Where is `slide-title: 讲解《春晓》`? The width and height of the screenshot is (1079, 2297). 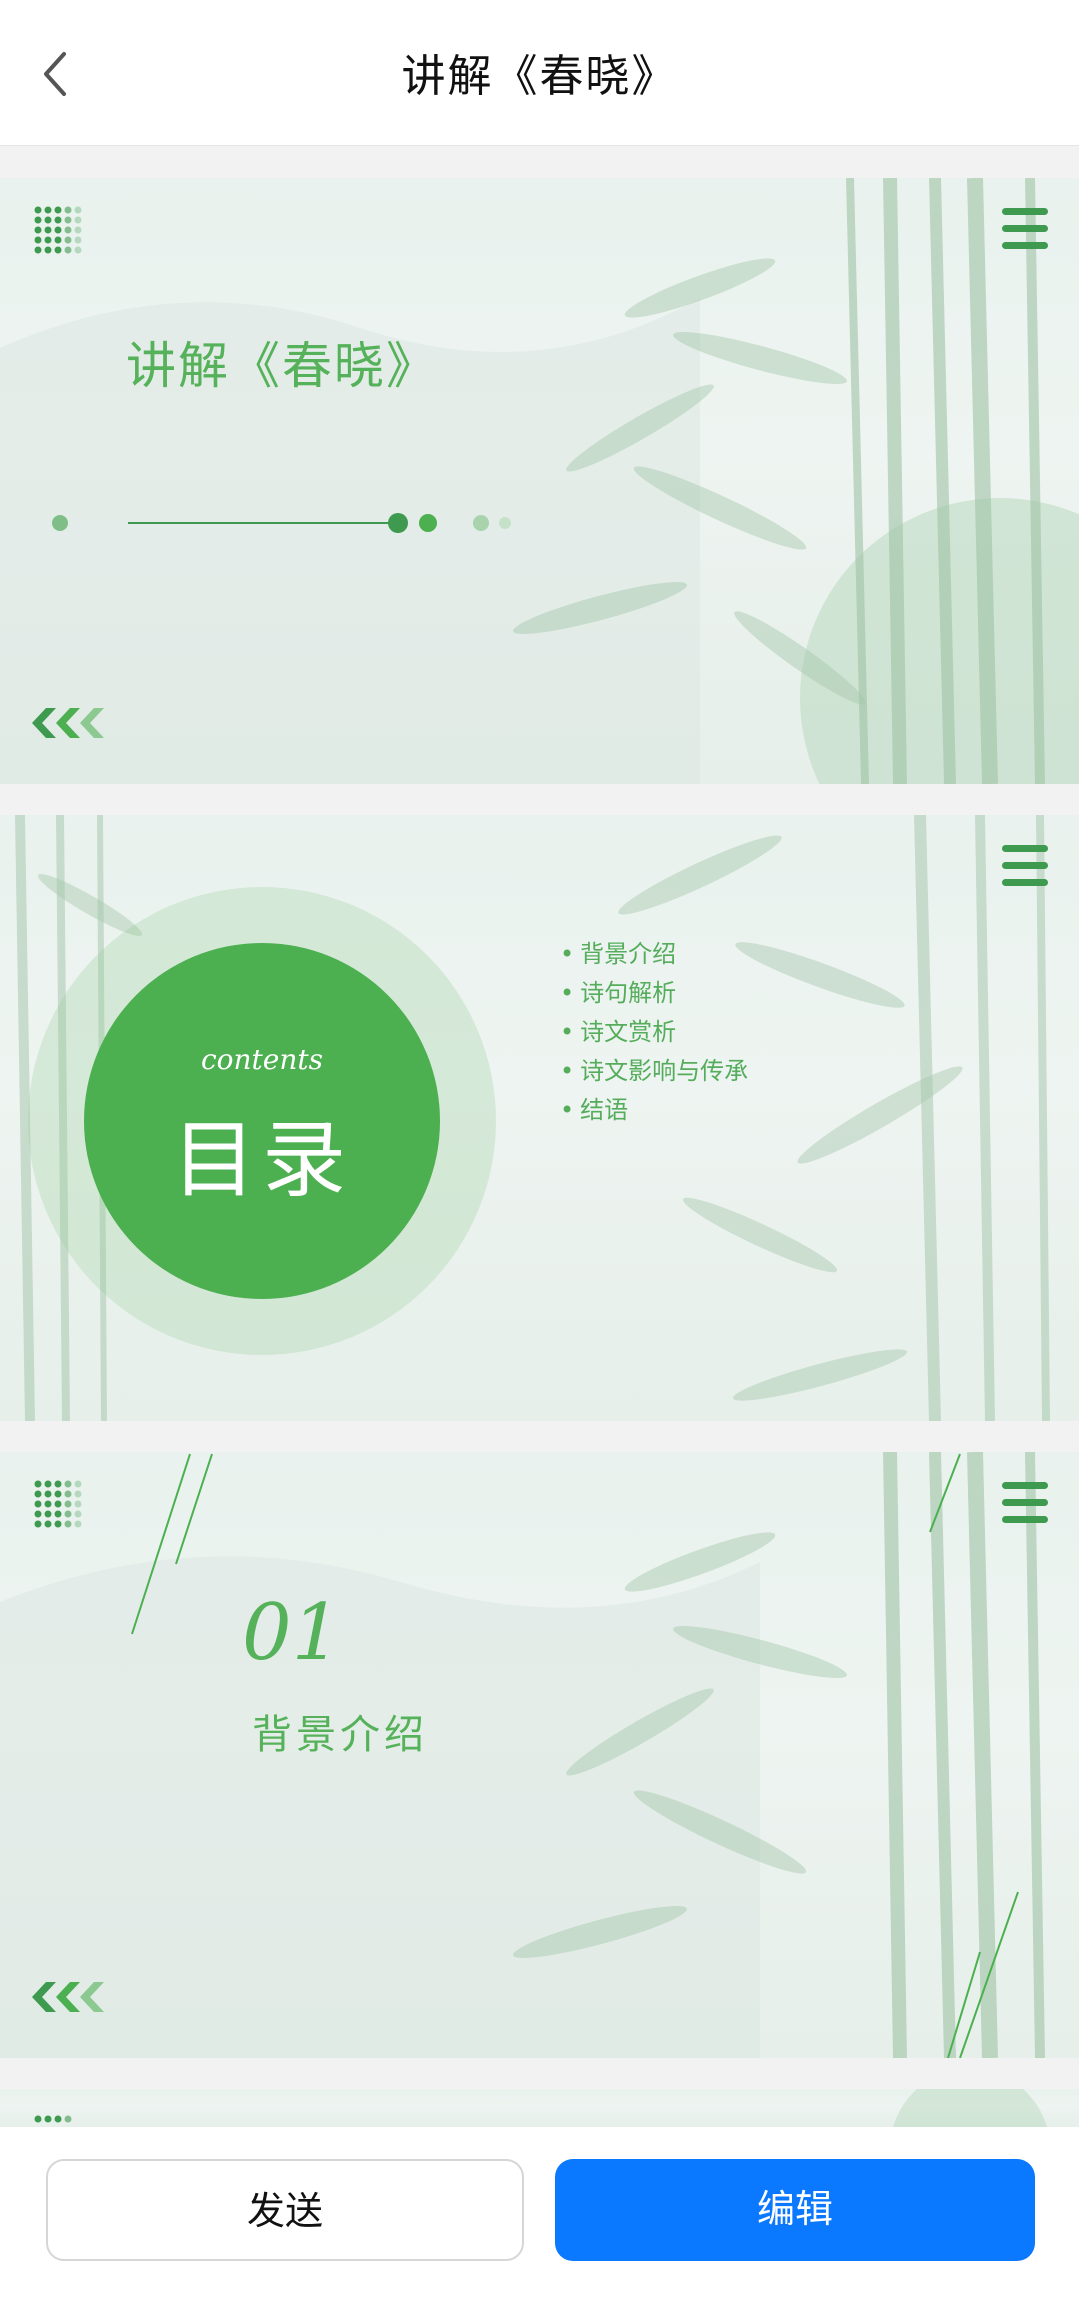
slide-title: 讲解《春晓》 is located at coordinates (282, 366).